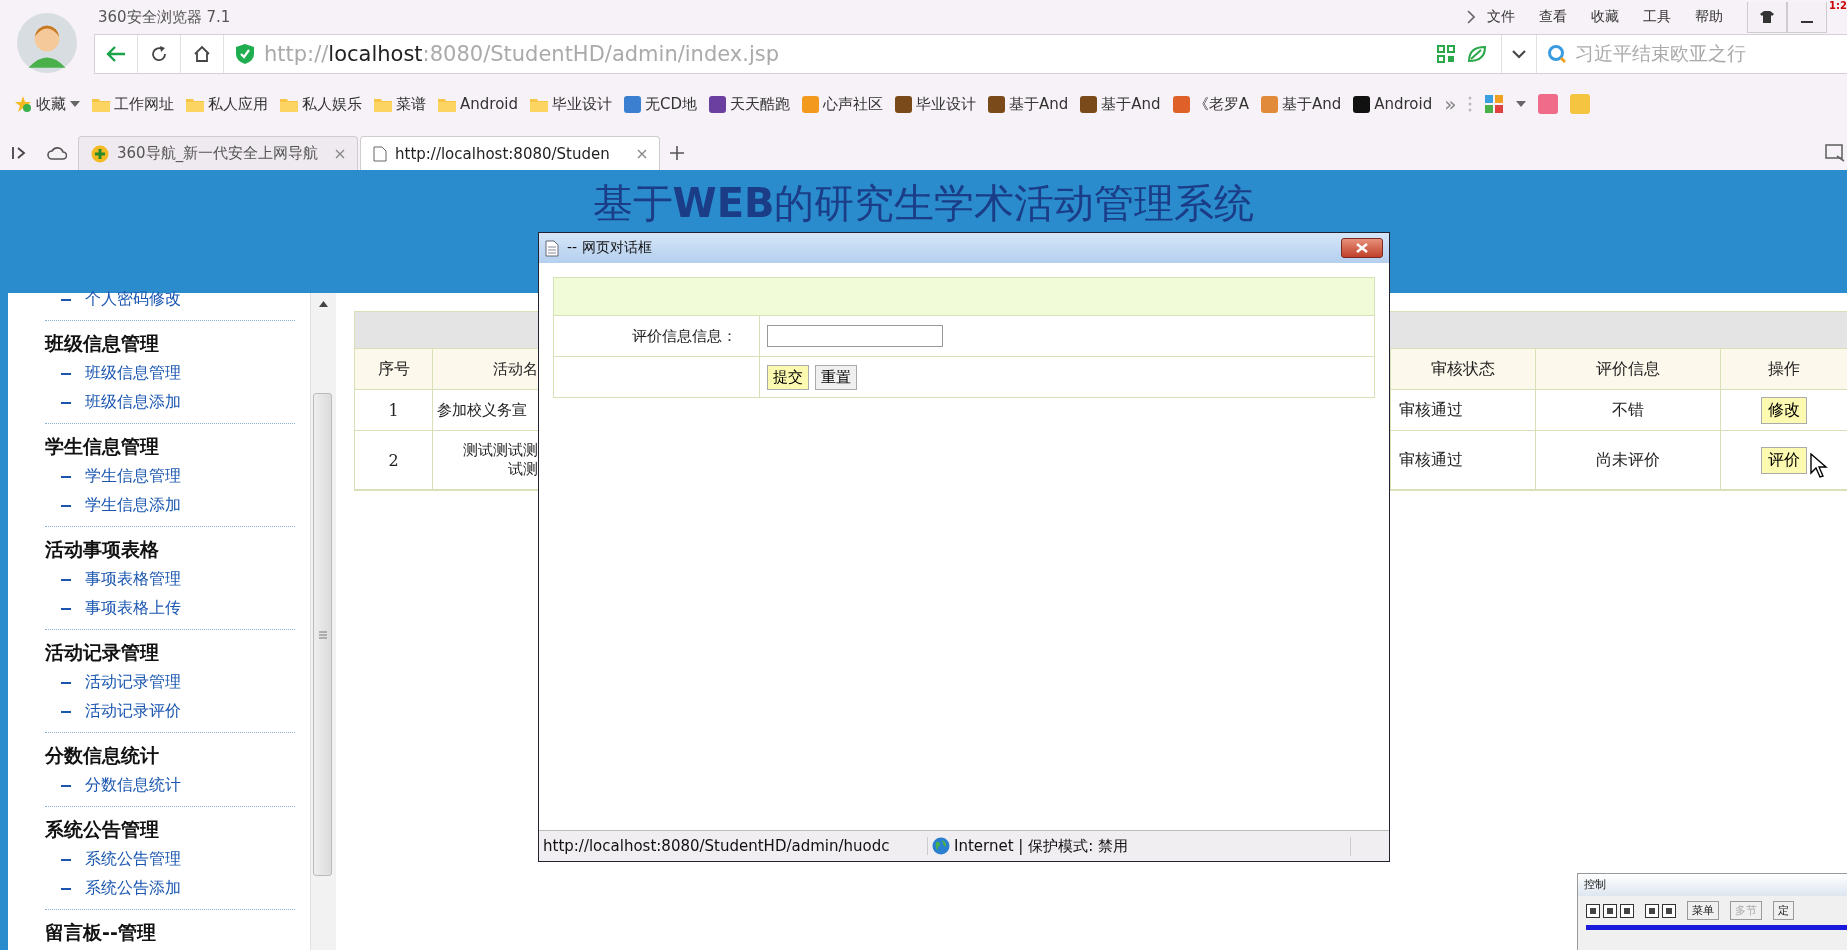  Describe the element at coordinates (1628, 460) in the screenshot. I see `table-cell: 尚未评价` at that location.